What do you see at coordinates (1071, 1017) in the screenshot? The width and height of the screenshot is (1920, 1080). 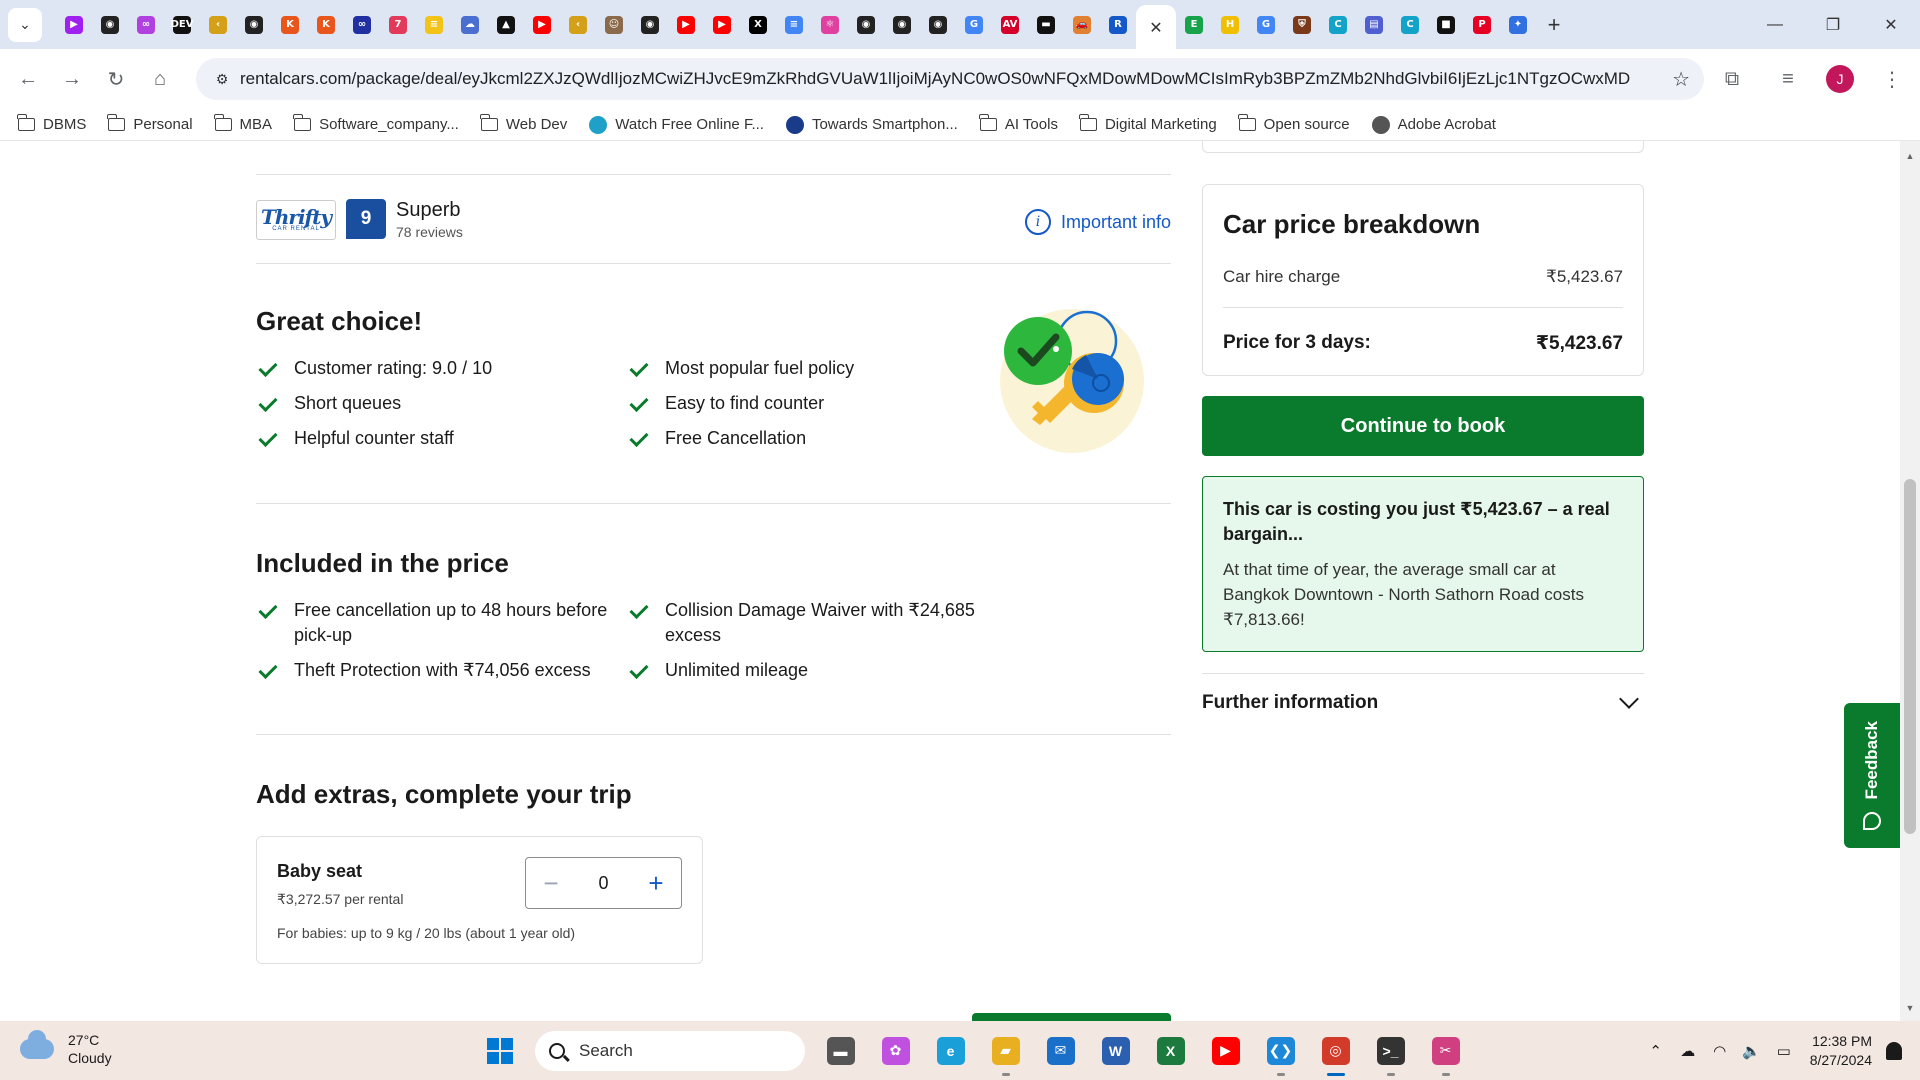 I see `partially-visible-button` at bounding box center [1071, 1017].